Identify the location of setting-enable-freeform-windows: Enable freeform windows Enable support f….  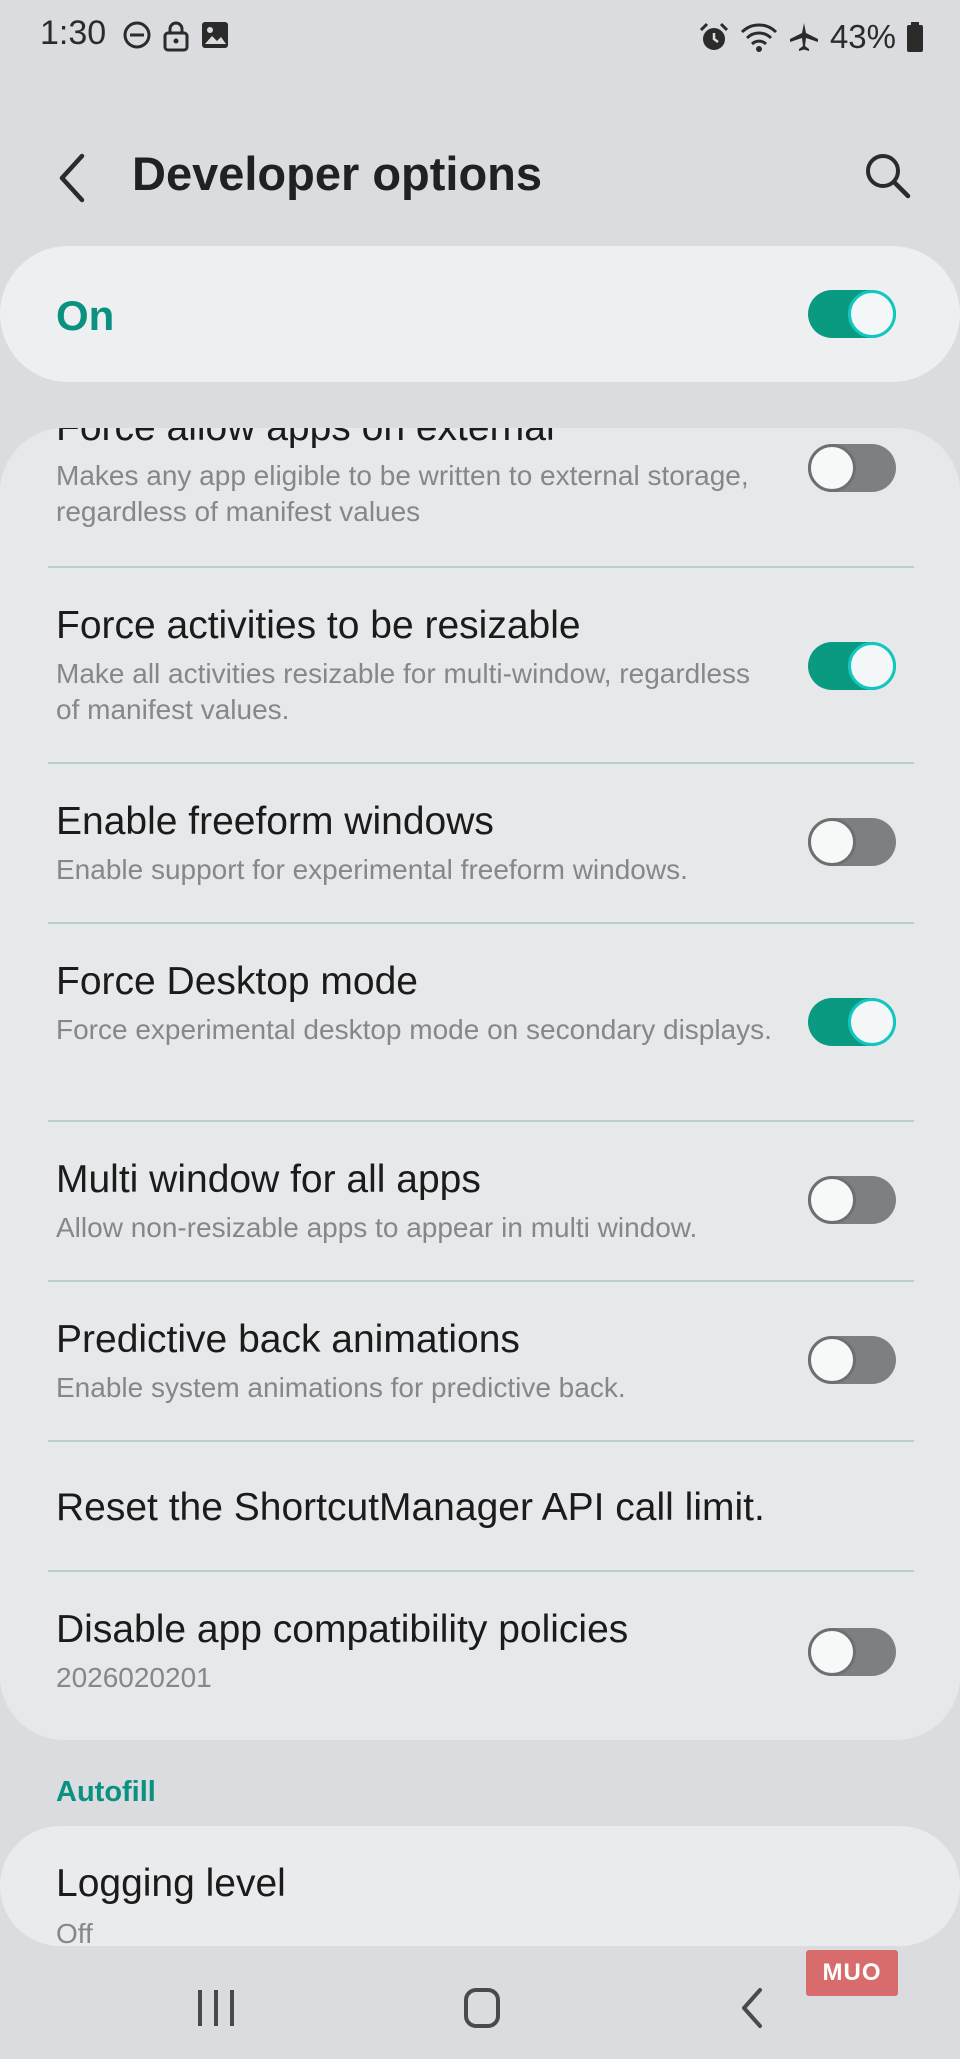
(480, 843).